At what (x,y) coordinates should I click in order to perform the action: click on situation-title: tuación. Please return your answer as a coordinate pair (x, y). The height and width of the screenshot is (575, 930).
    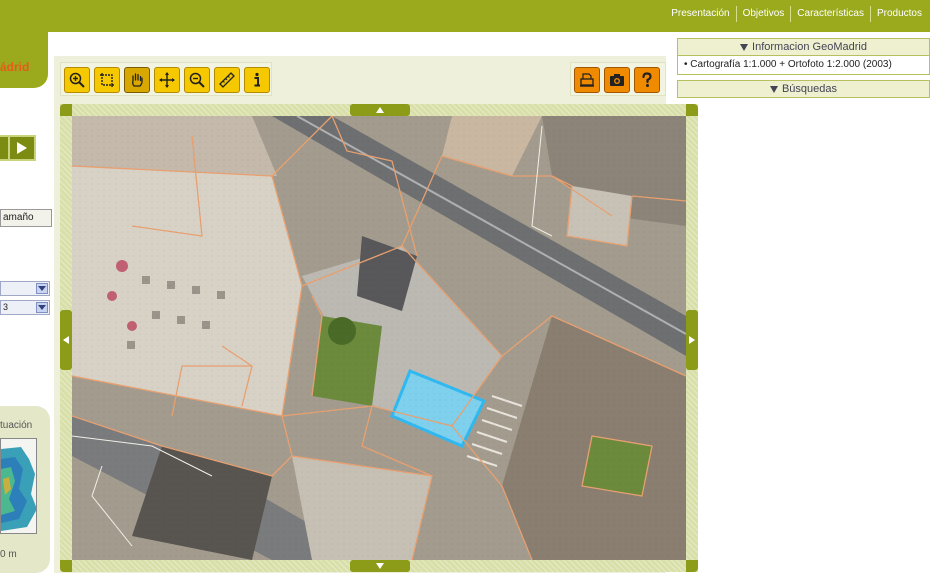
    Looking at the image, I should click on (16, 425).